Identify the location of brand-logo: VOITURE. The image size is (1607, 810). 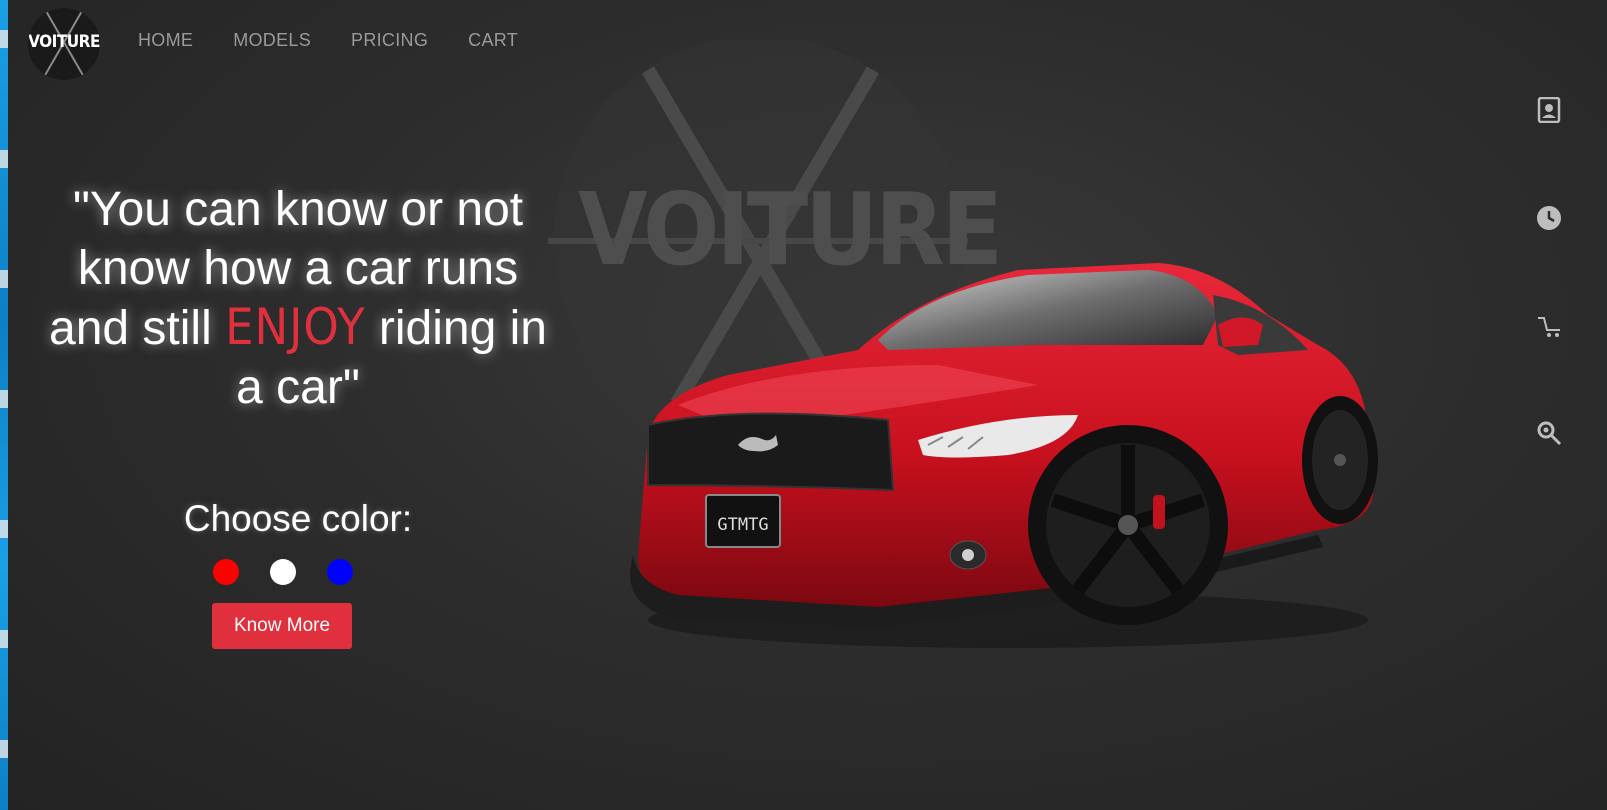
(64, 44).